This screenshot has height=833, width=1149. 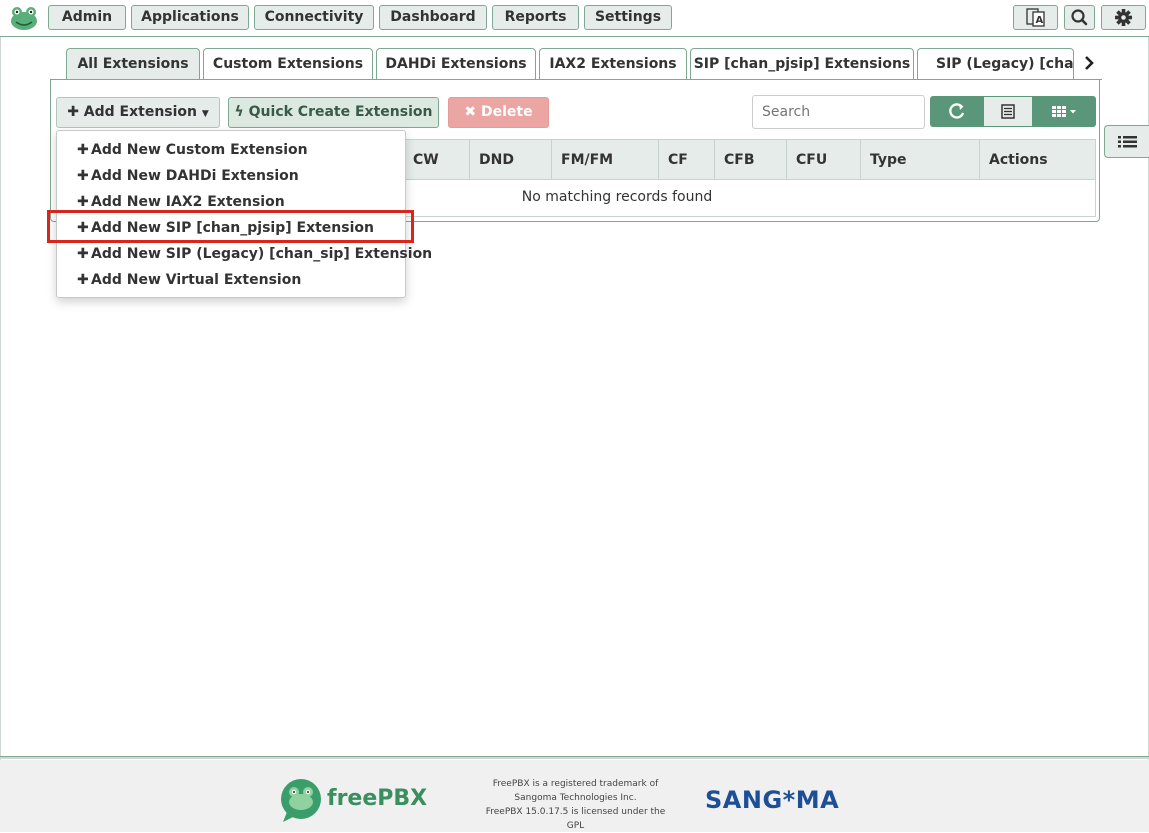 I want to click on list-alt-icon, so click(x=1008, y=111).